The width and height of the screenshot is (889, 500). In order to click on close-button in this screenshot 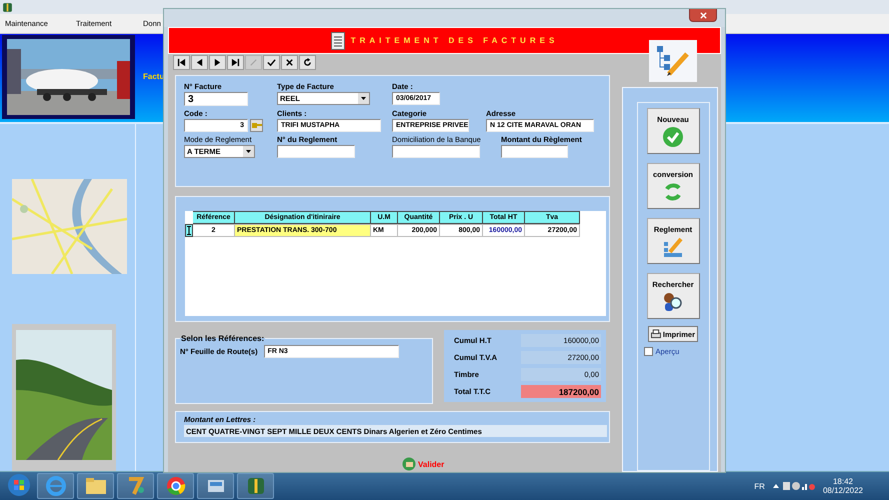, I will do `click(703, 15)`.